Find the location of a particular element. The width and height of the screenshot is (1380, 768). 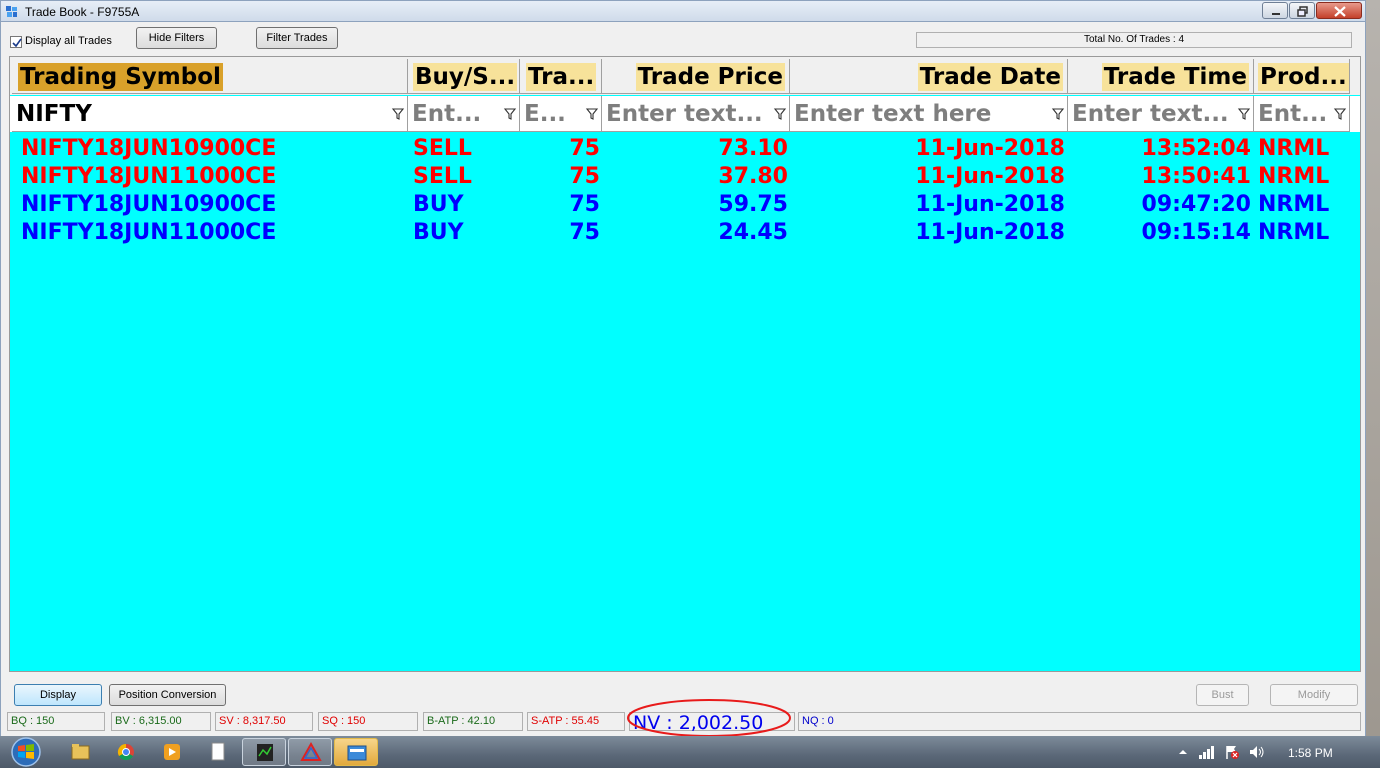

document-icon is located at coordinates (218, 751).